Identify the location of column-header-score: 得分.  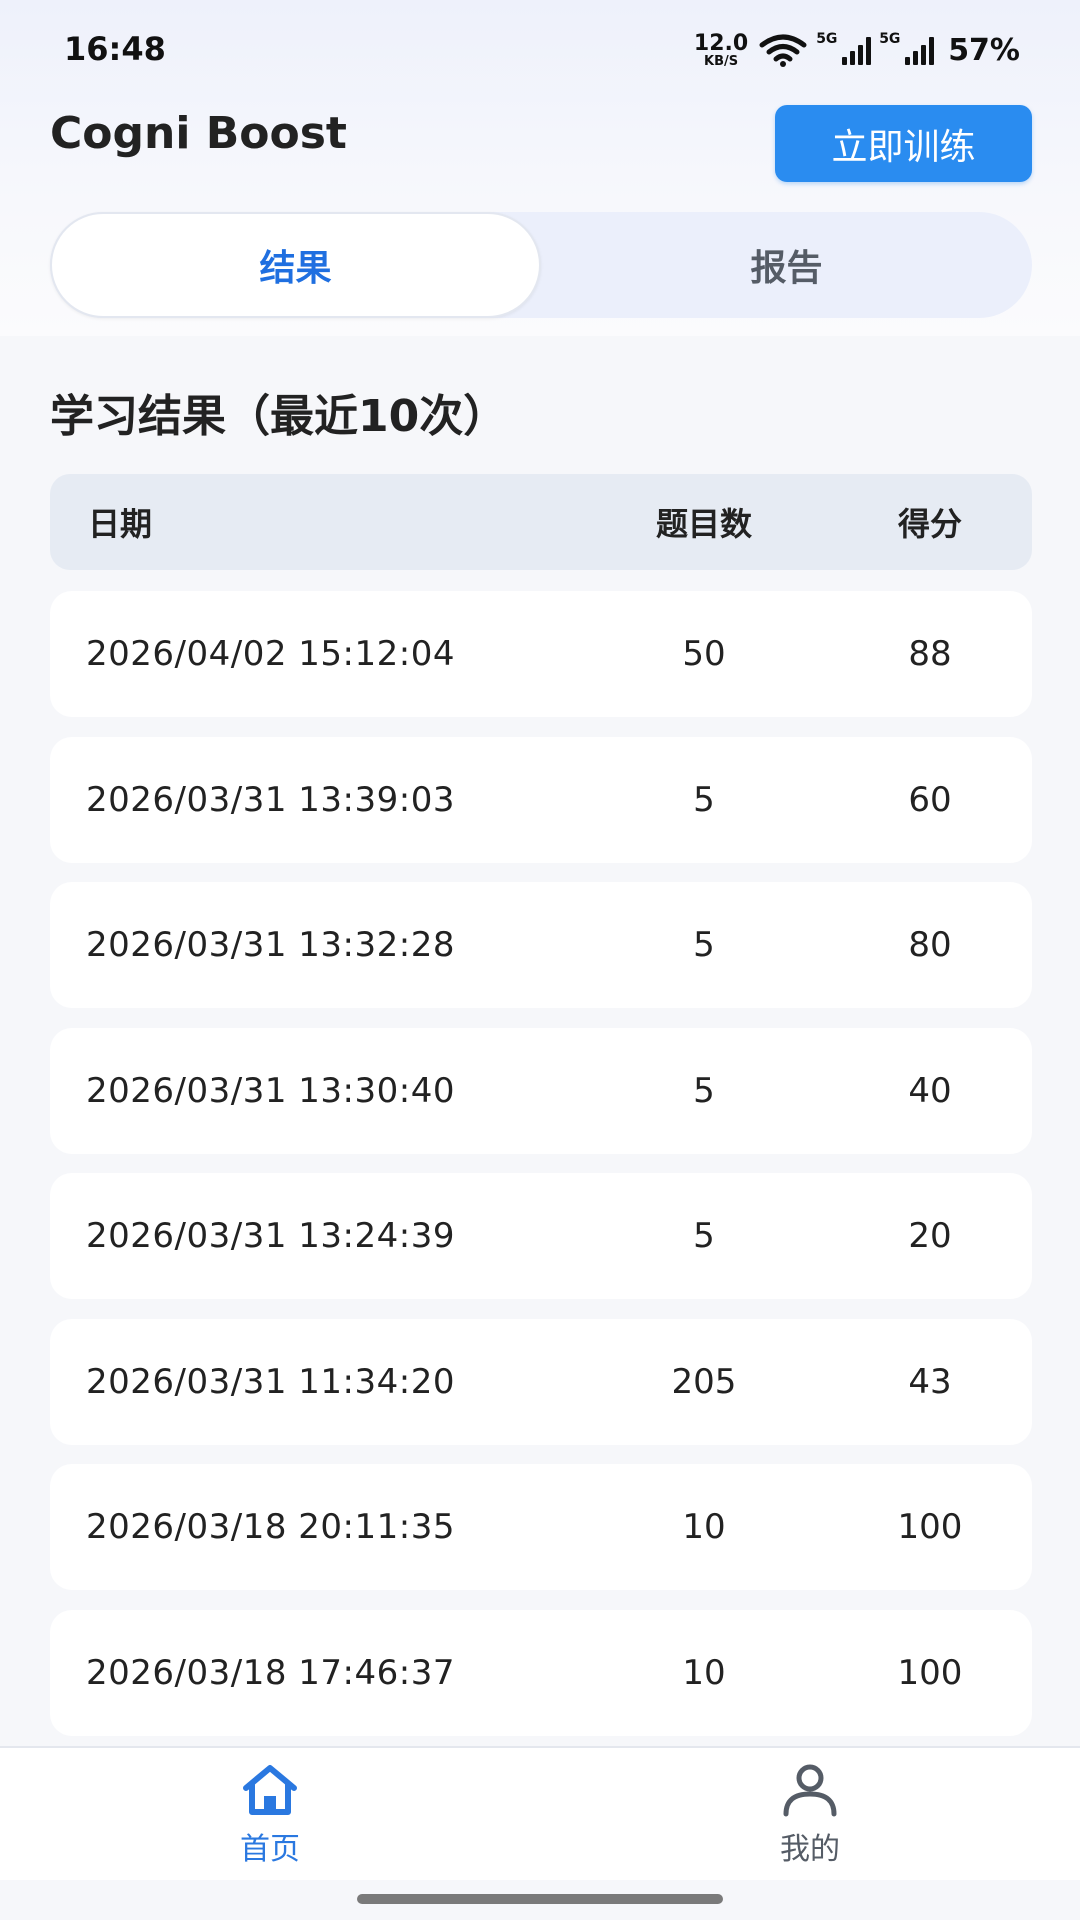
(929, 524).